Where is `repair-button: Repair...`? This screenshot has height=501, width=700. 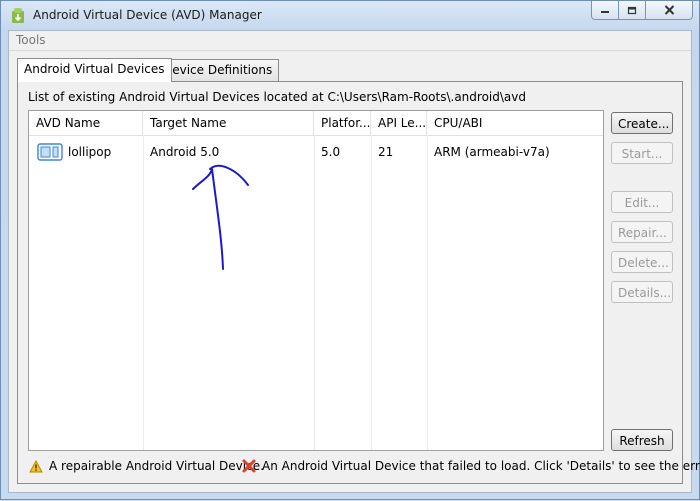
repair-button: Repair... is located at coordinates (642, 232).